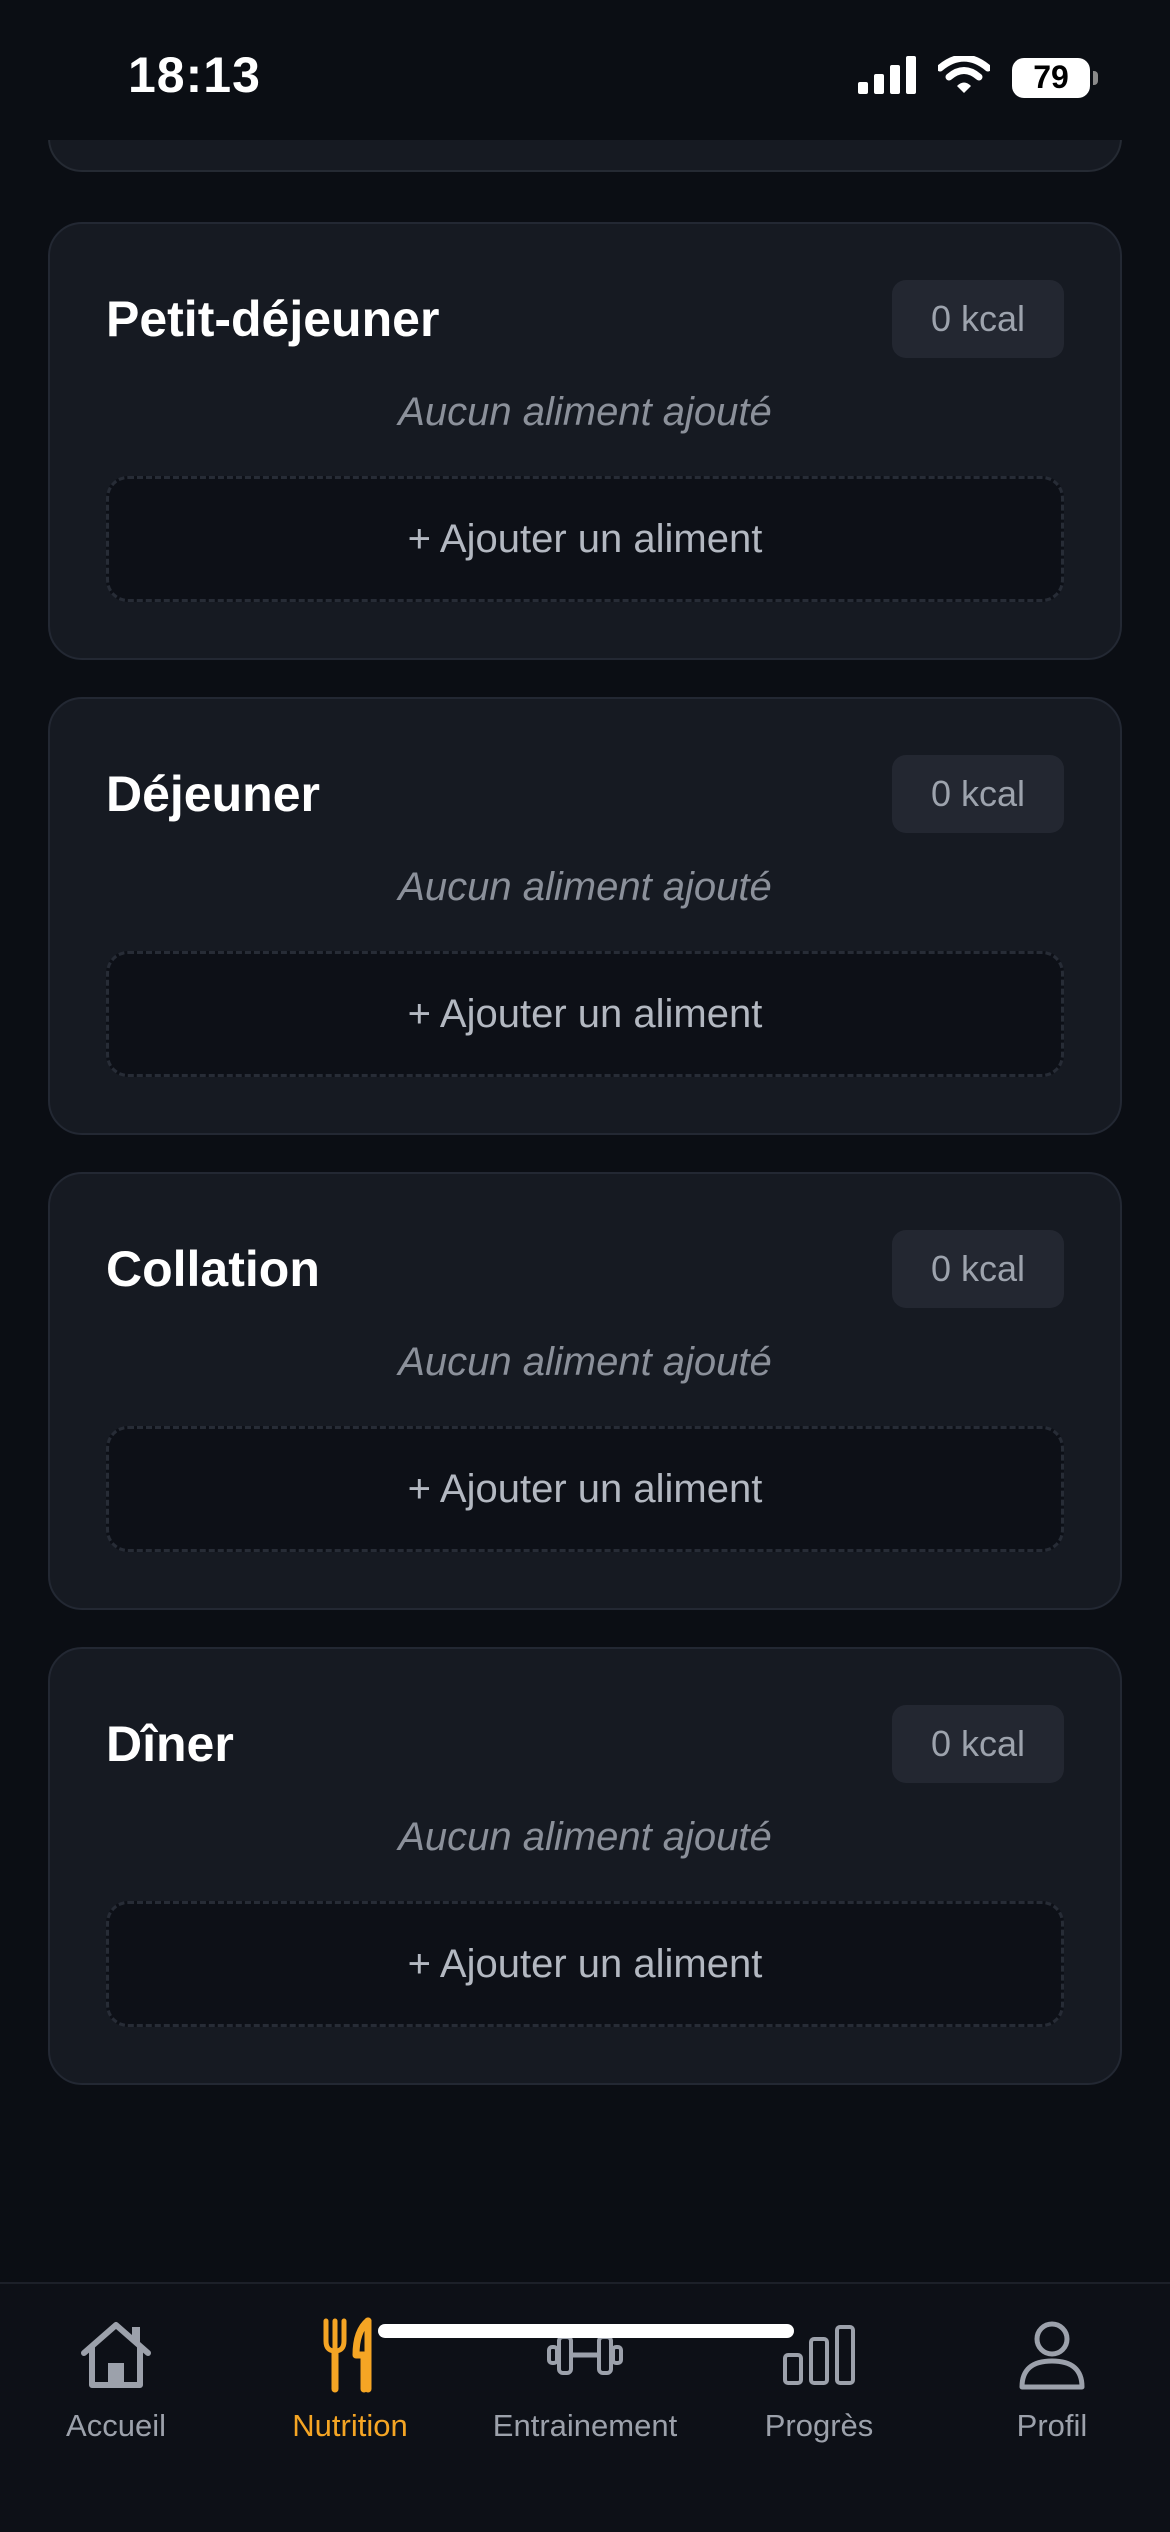  I want to click on meal-title: Dîner, so click(170, 1744).